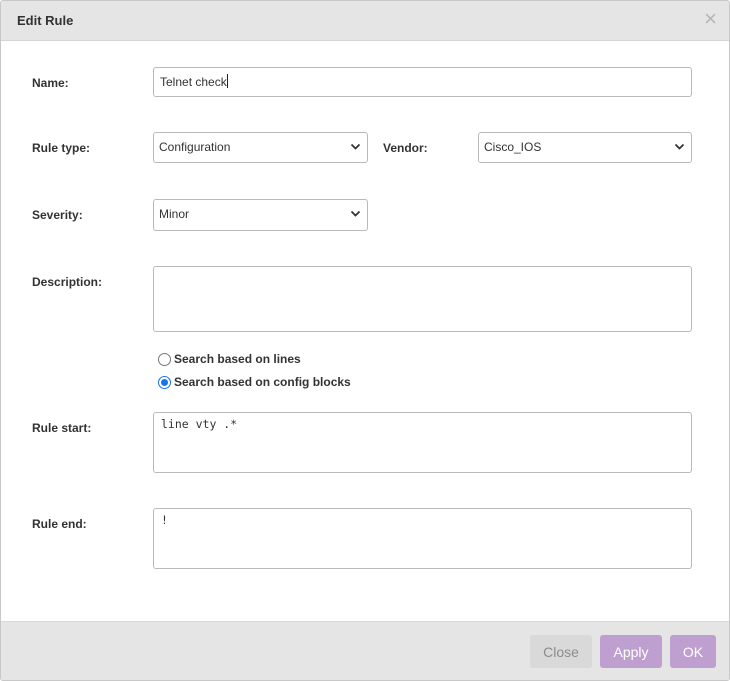  Describe the element at coordinates (61, 148) in the screenshot. I see `rule-type-label: Rule type:` at that location.